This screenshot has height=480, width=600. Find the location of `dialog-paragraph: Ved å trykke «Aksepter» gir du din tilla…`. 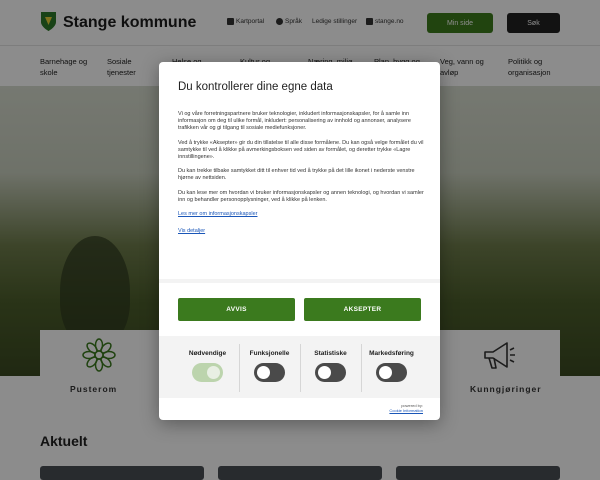

dialog-paragraph: Ved å trykke «Aksepter» gir du din tilla… is located at coordinates (301, 150).